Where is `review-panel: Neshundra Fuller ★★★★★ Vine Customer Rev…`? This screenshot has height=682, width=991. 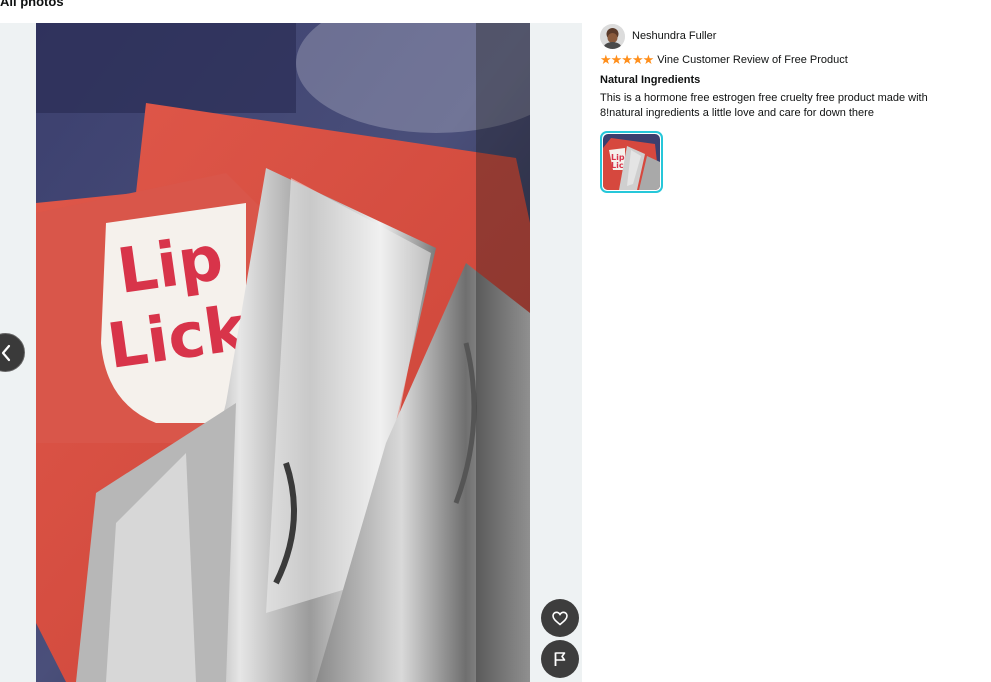 review-panel: Neshundra Fuller ★★★★★ Vine Customer Rev… is located at coordinates (790, 108).